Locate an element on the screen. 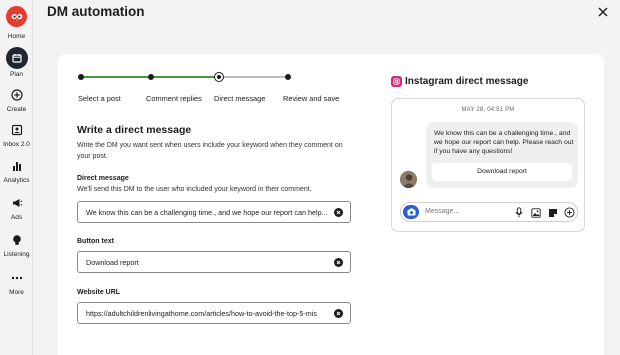  ellipsis-icon is located at coordinates (17, 278).